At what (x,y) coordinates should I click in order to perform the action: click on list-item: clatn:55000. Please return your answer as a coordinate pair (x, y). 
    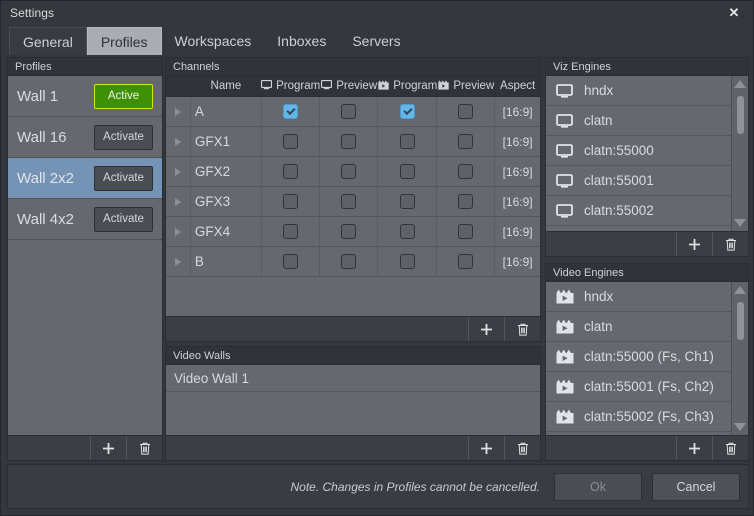
    Looking at the image, I should click on (638, 151).